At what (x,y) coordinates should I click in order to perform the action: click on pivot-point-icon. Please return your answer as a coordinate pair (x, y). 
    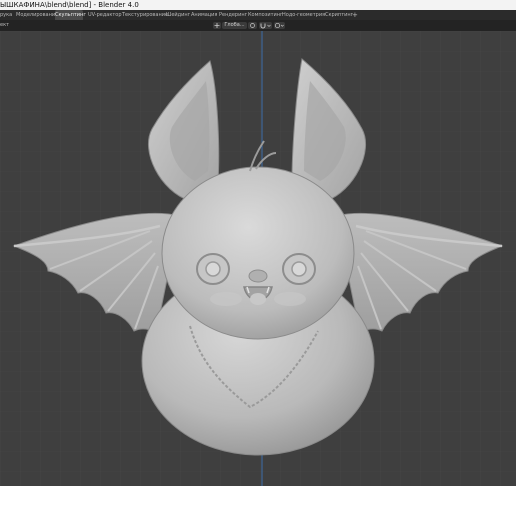
    Looking at the image, I should click on (252, 25).